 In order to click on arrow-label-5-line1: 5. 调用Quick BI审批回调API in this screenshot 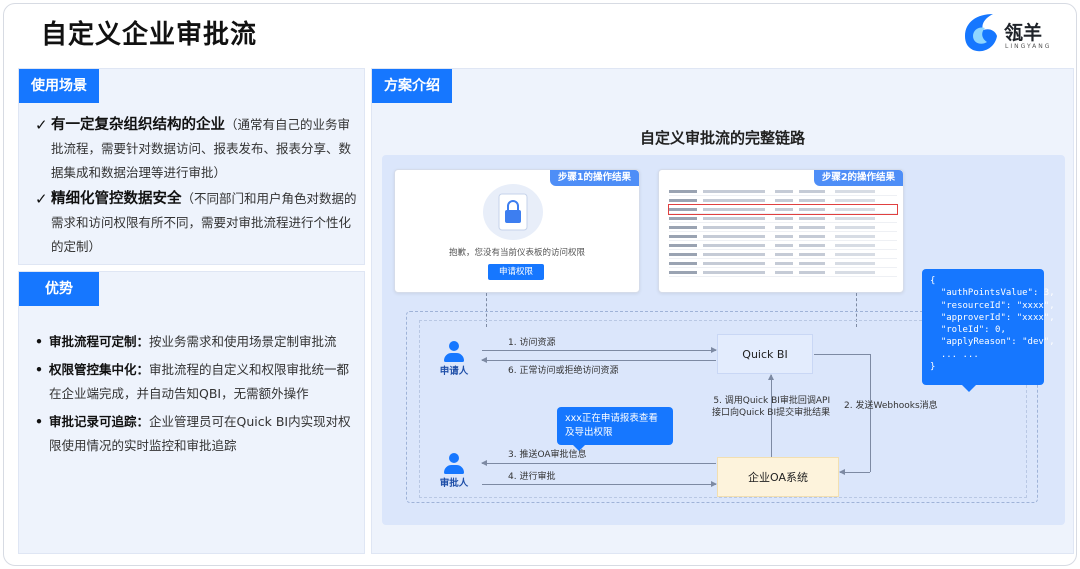, I will do `click(772, 401)`.